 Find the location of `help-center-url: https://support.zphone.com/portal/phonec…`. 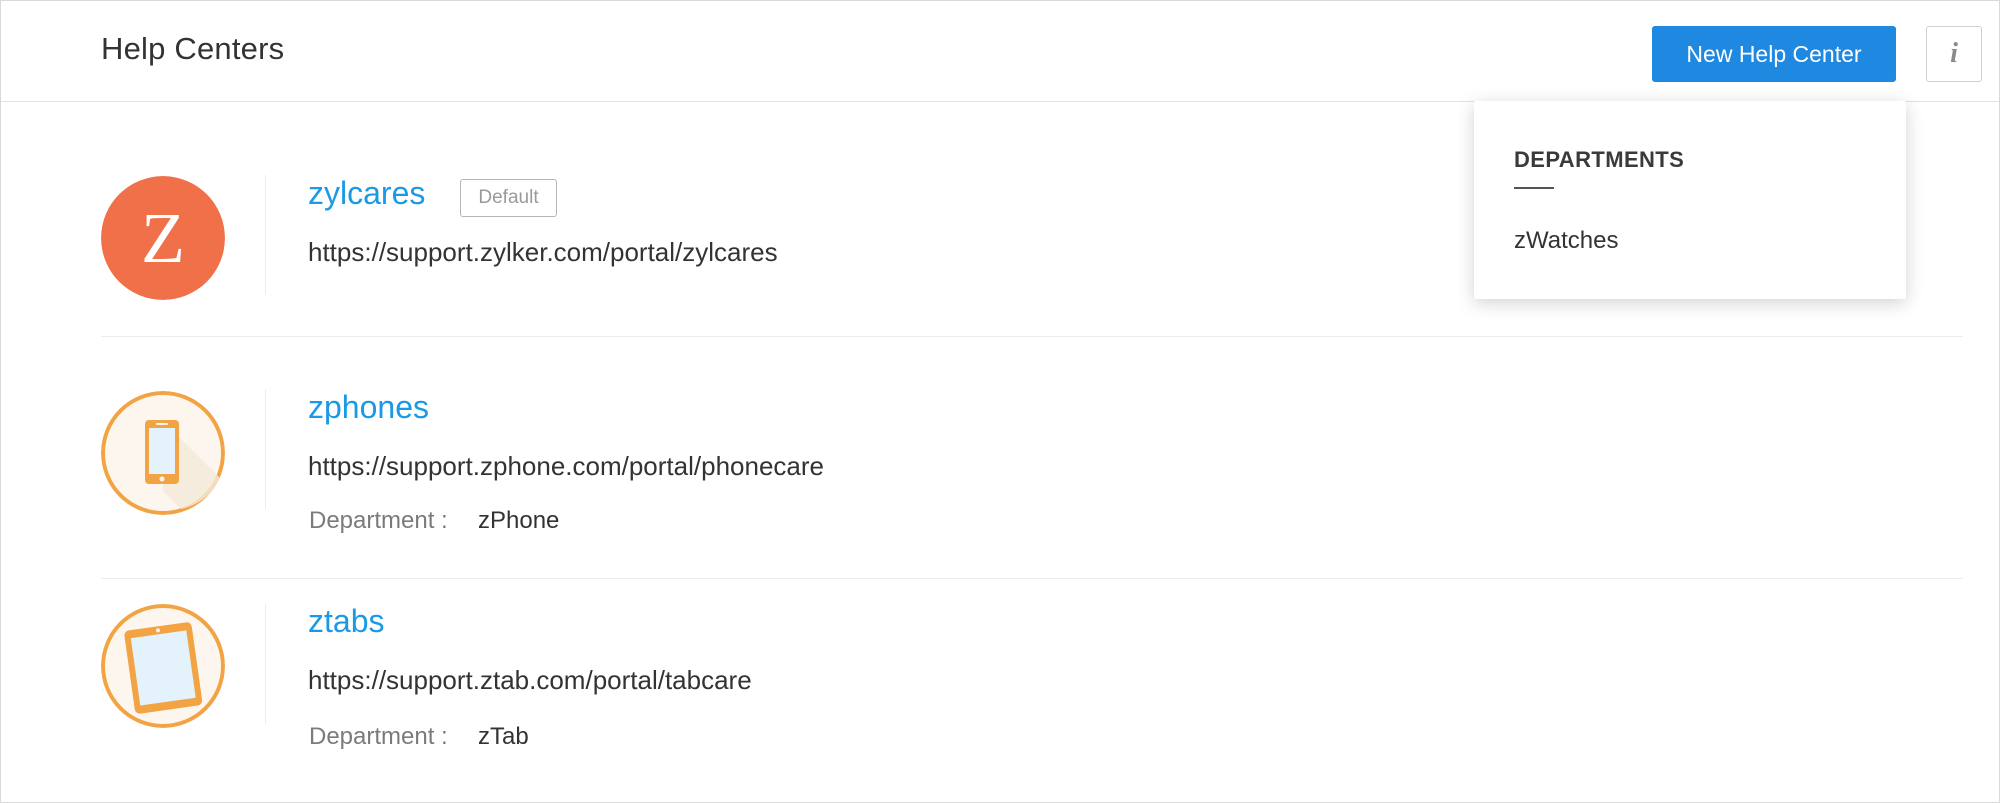

help-center-url: https://support.zphone.com/portal/phonec… is located at coordinates (566, 466).